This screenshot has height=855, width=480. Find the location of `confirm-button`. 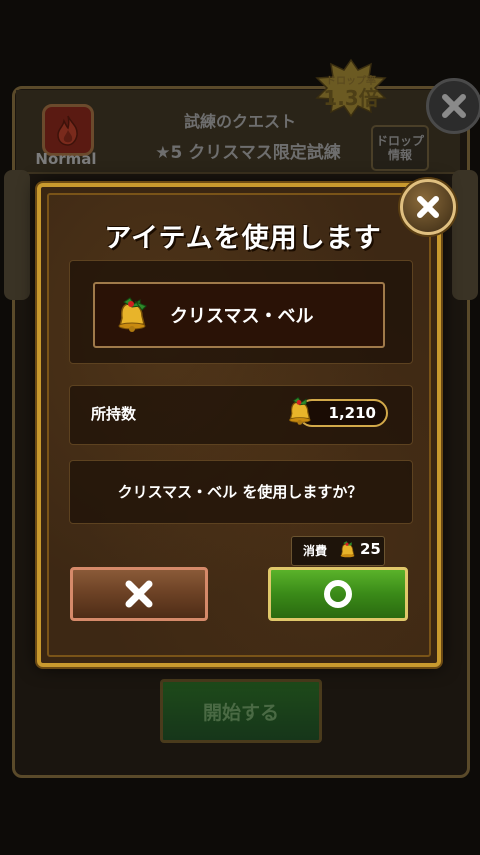

confirm-button is located at coordinates (338, 594).